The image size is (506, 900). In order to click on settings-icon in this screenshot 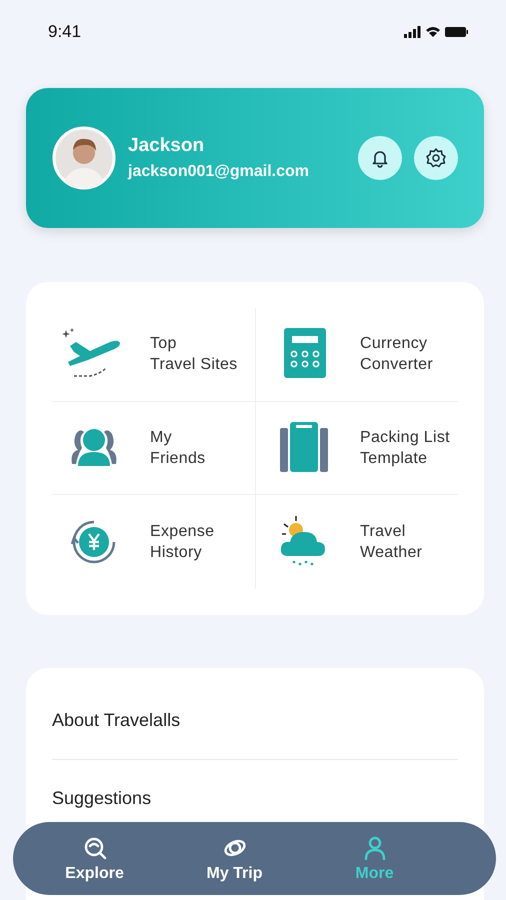, I will do `click(436, 158)`.